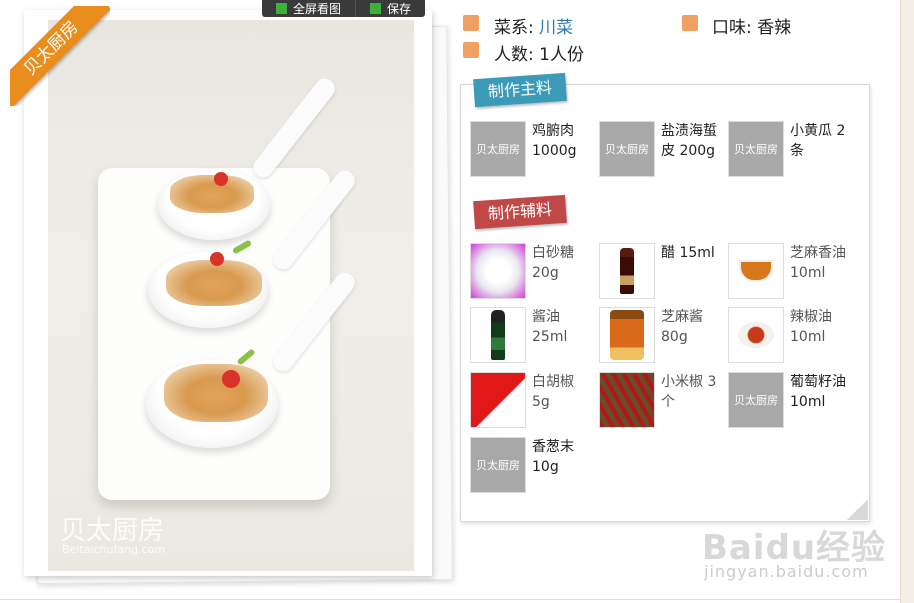 The height and width of the screenshot is (603, 914). I want to click on save-label: 保存, so click(399, 9).